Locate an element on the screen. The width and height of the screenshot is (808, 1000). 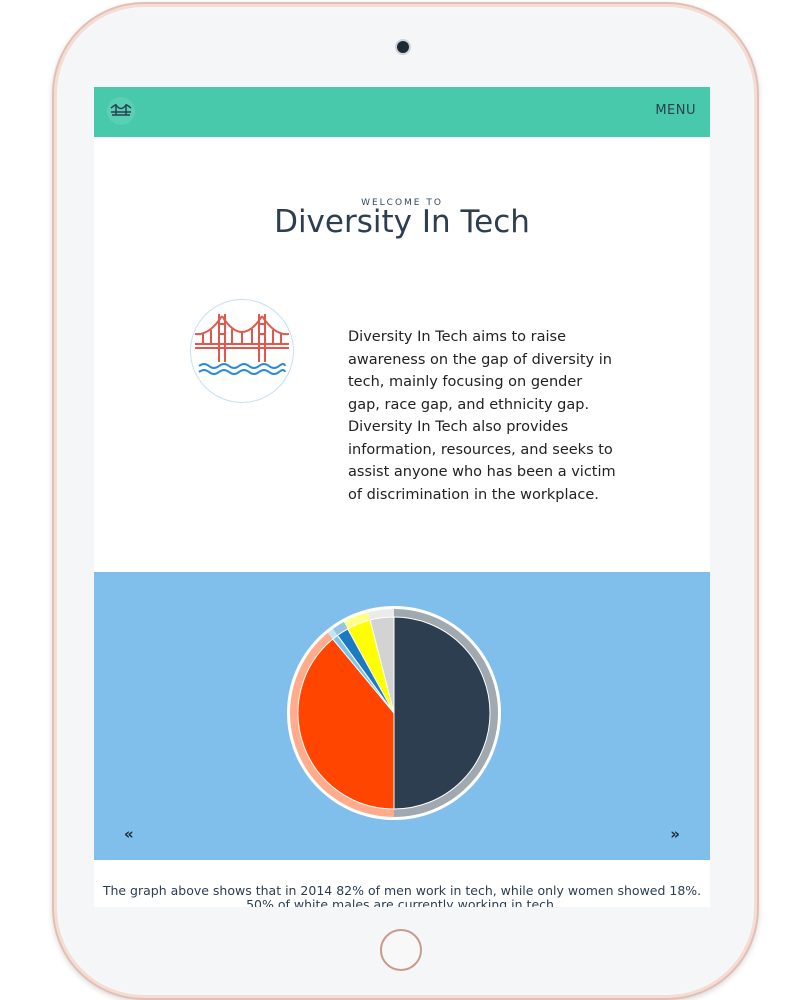
carousel-prev-button: « is located at coordinates (129, 834).